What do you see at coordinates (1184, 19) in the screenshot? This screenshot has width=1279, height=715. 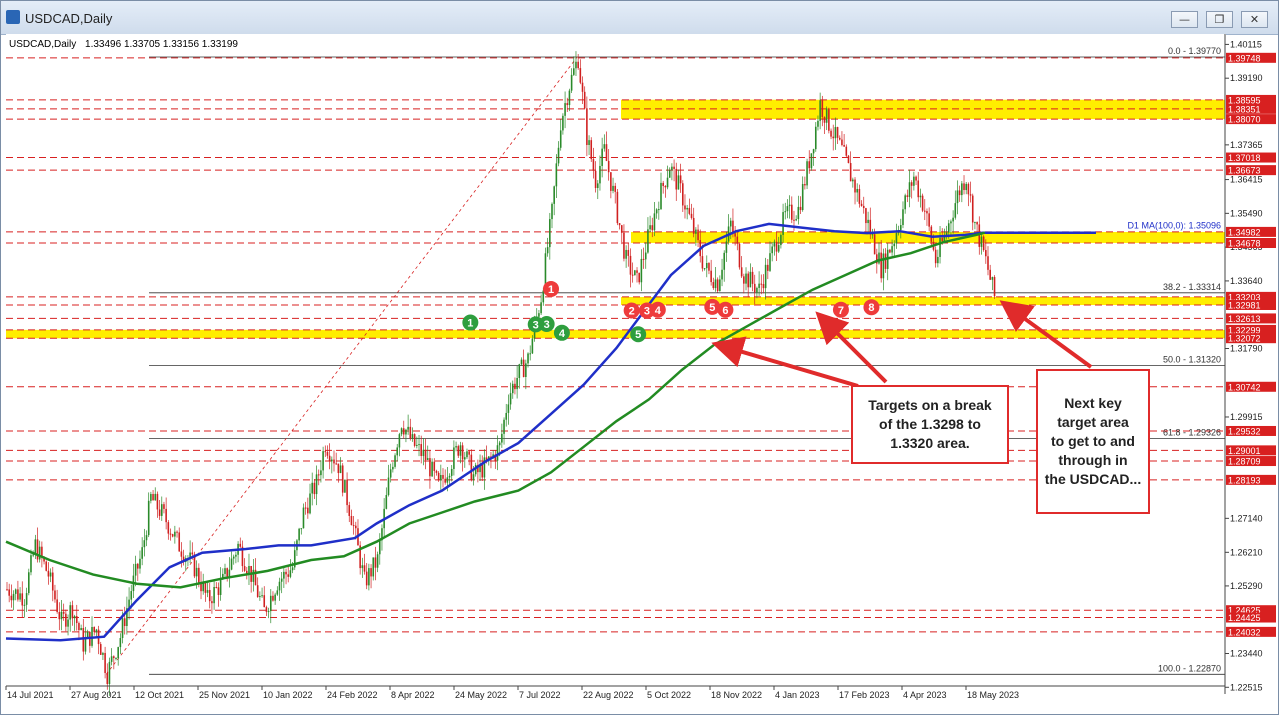 I see `minimize-button: —` at bounding box center [1184, 19].